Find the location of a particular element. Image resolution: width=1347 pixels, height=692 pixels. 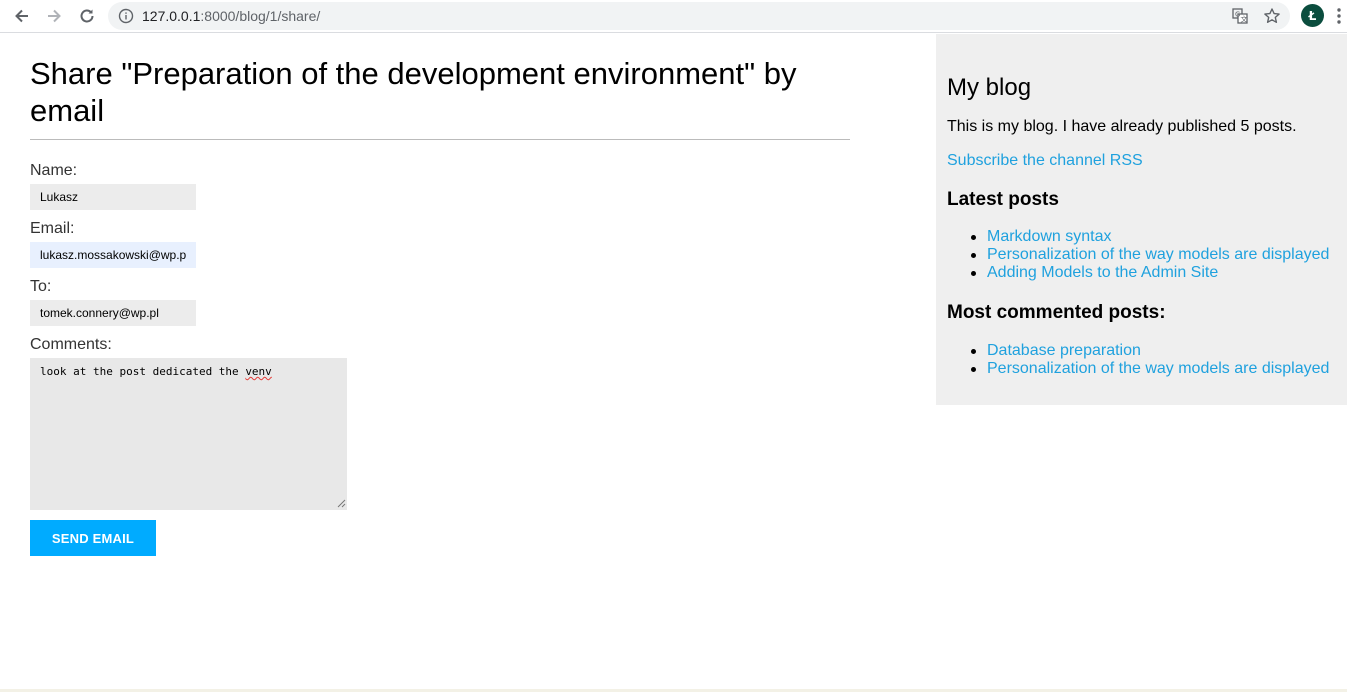

forward-button is located at coordinates (54, 16).